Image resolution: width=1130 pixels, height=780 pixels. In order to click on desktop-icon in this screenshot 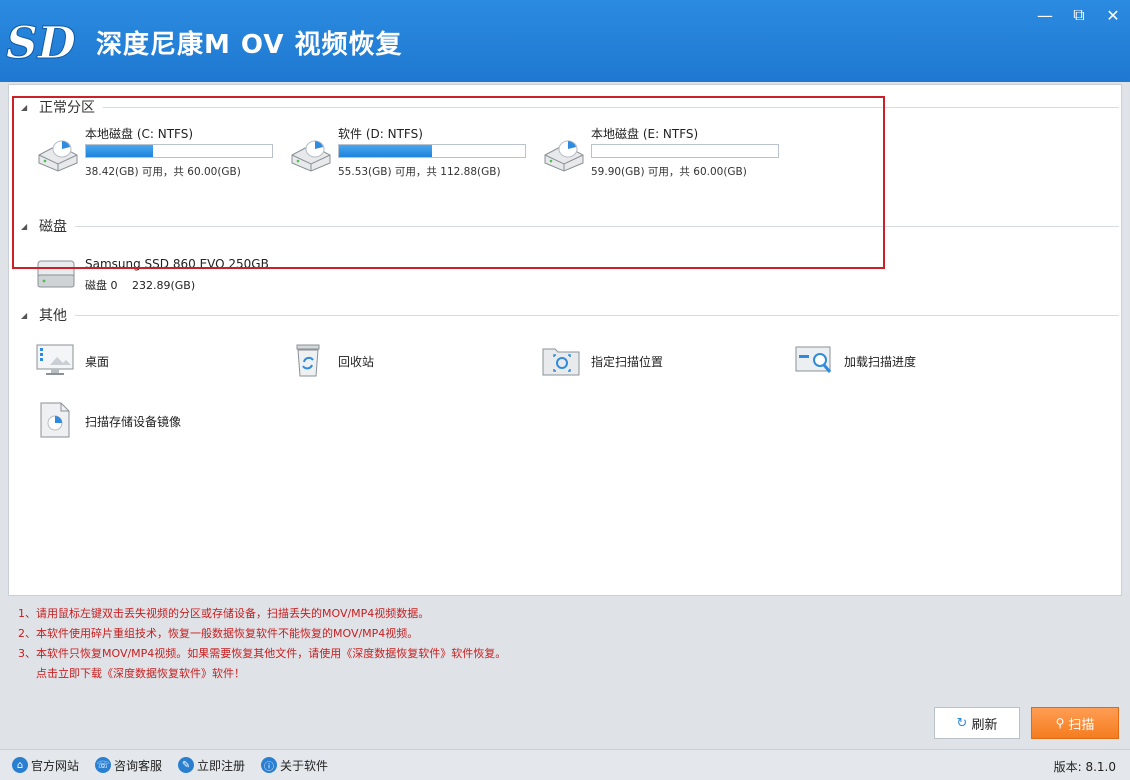, I will do `click(55, 359)`.